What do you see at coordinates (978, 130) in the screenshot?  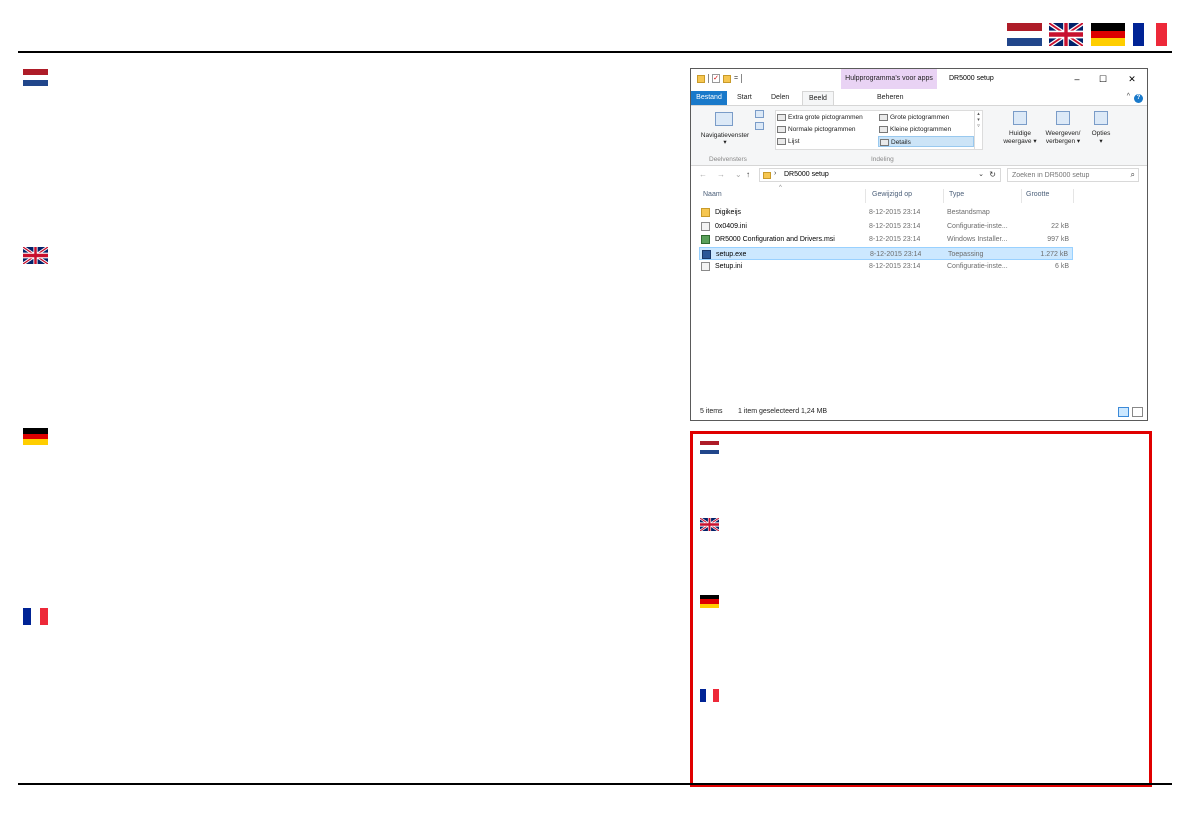 I see `gallery-scroll: ▴ ▾ ▿` at bounding box center [978, 130].